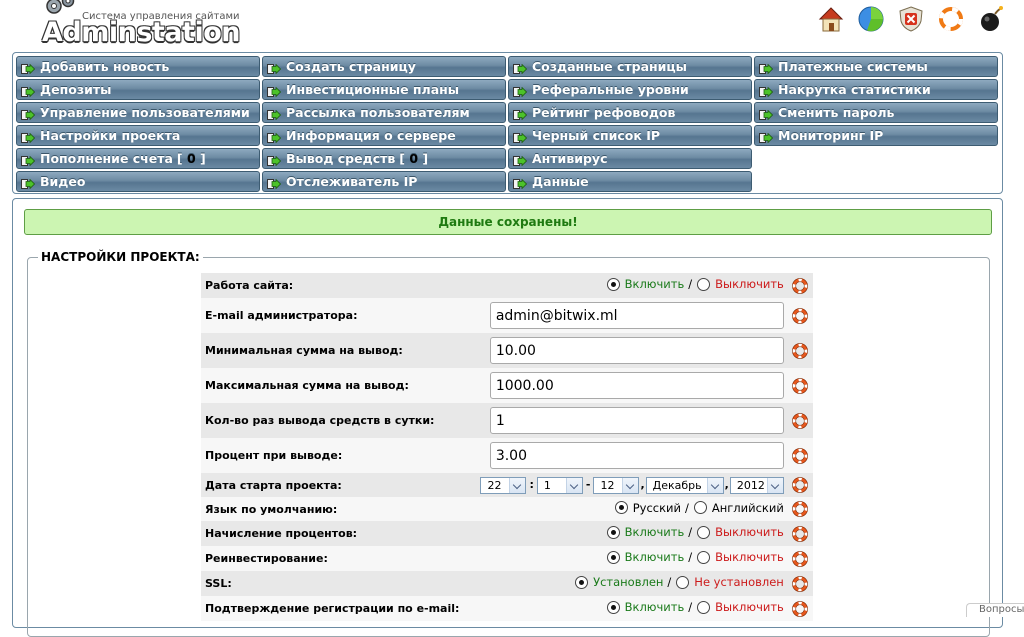 The width and height of the screenshot is (1024, 637). I want to click on menu-withdraw-funds: Вывод средств[ 0 ], so click(384, 158).